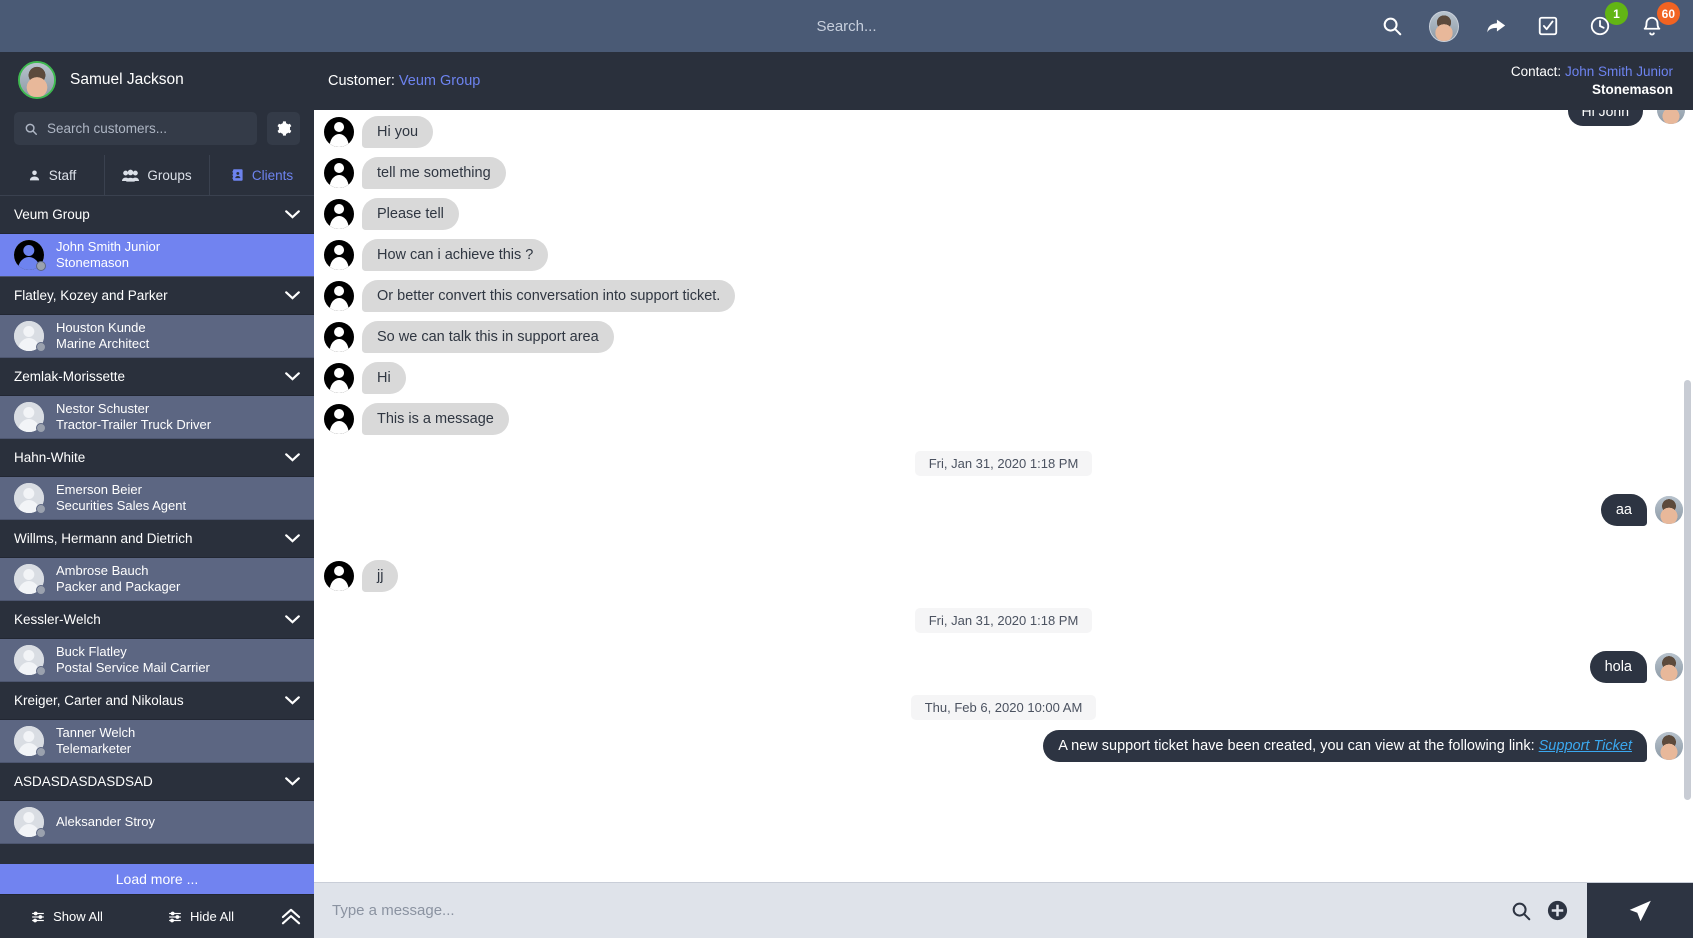 The image size is (1693, 938). I want to click on group-header: Kreiger, Carter and Nikolaus, so click(157, 701).